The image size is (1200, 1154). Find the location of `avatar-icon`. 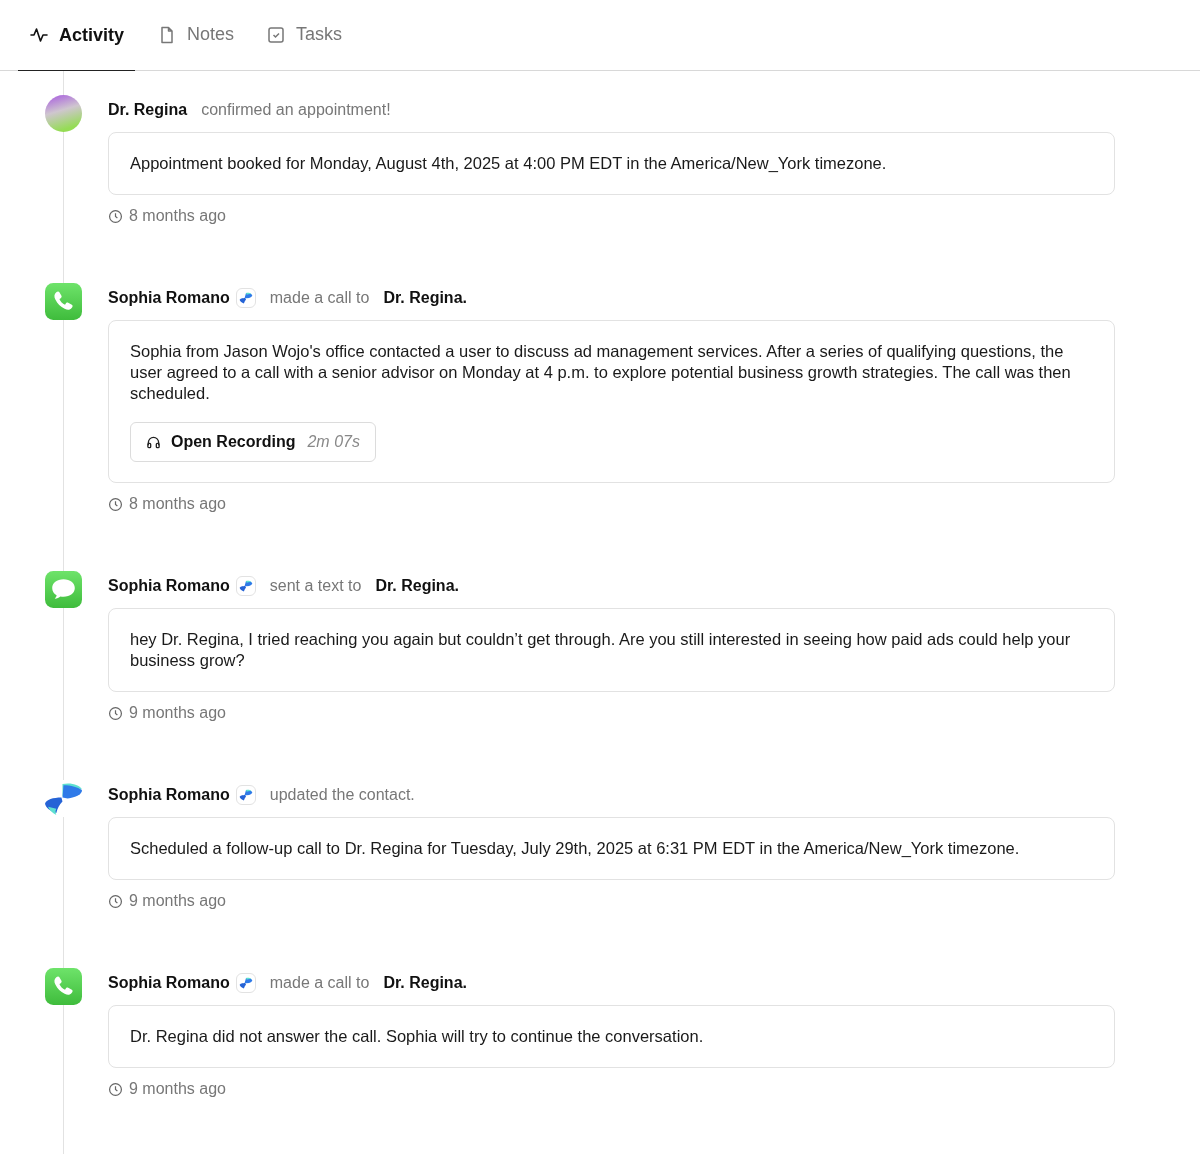

avatar-icon is located at coordinates (63, 113).